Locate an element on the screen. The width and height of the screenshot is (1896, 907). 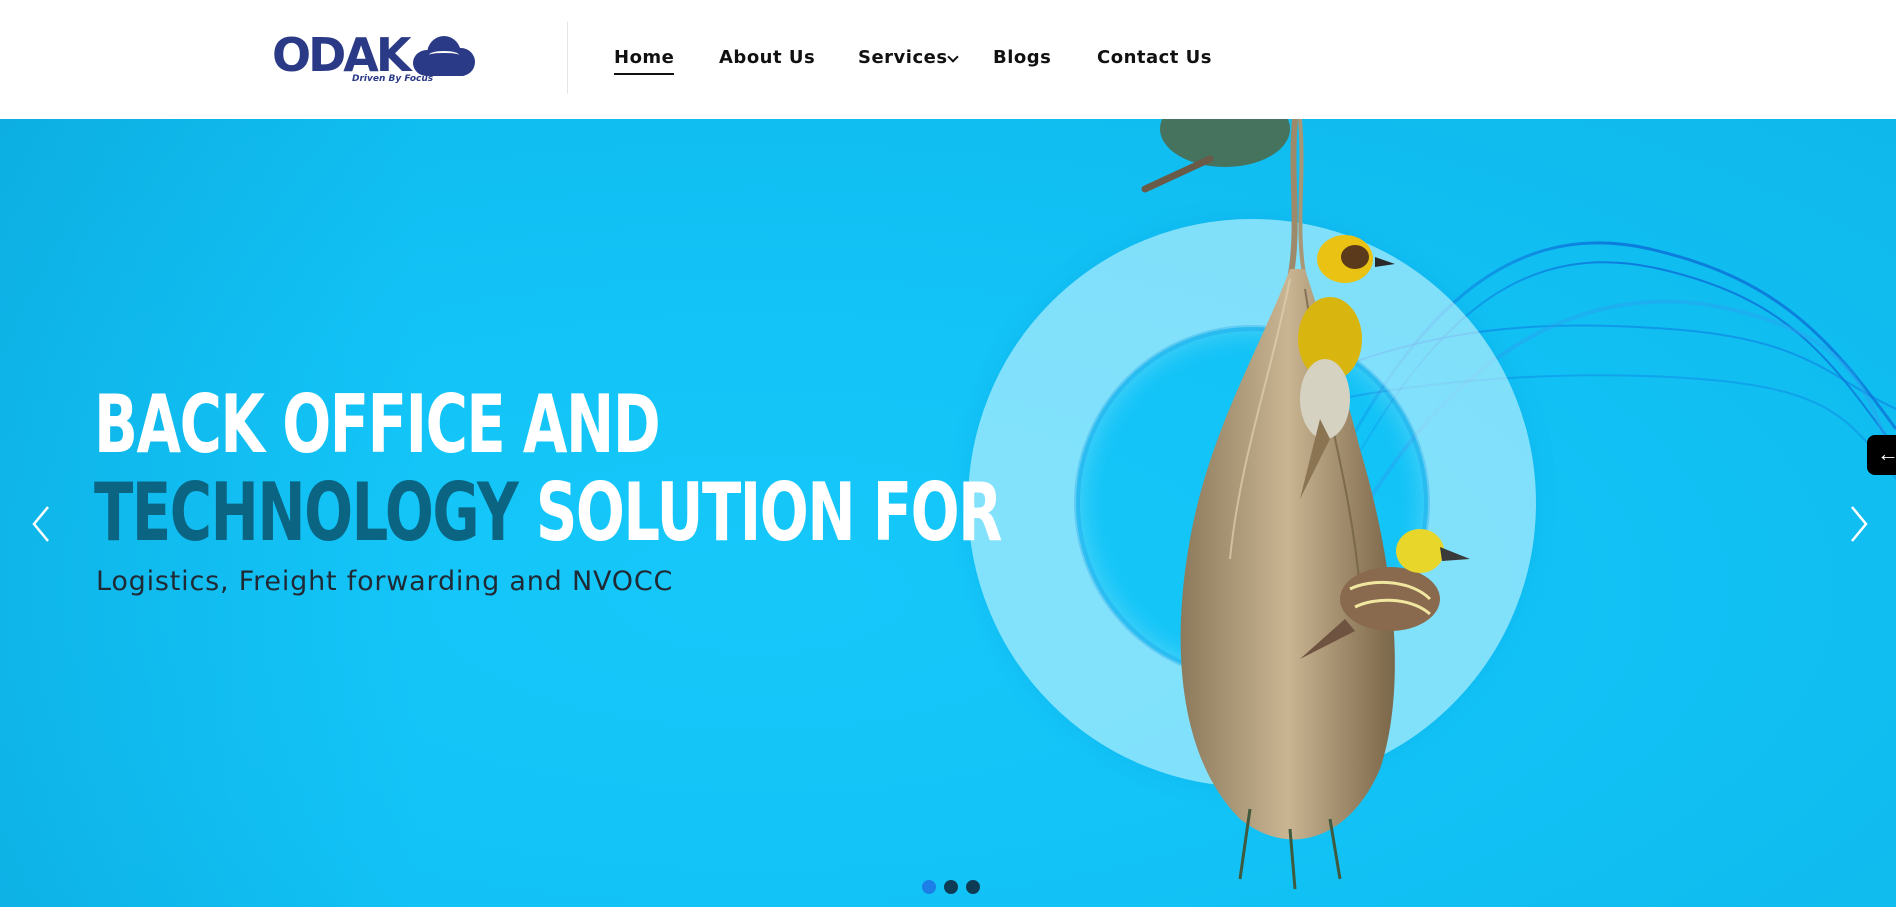
arrow-left-icon: ← is located at coordinates (1886, 453).